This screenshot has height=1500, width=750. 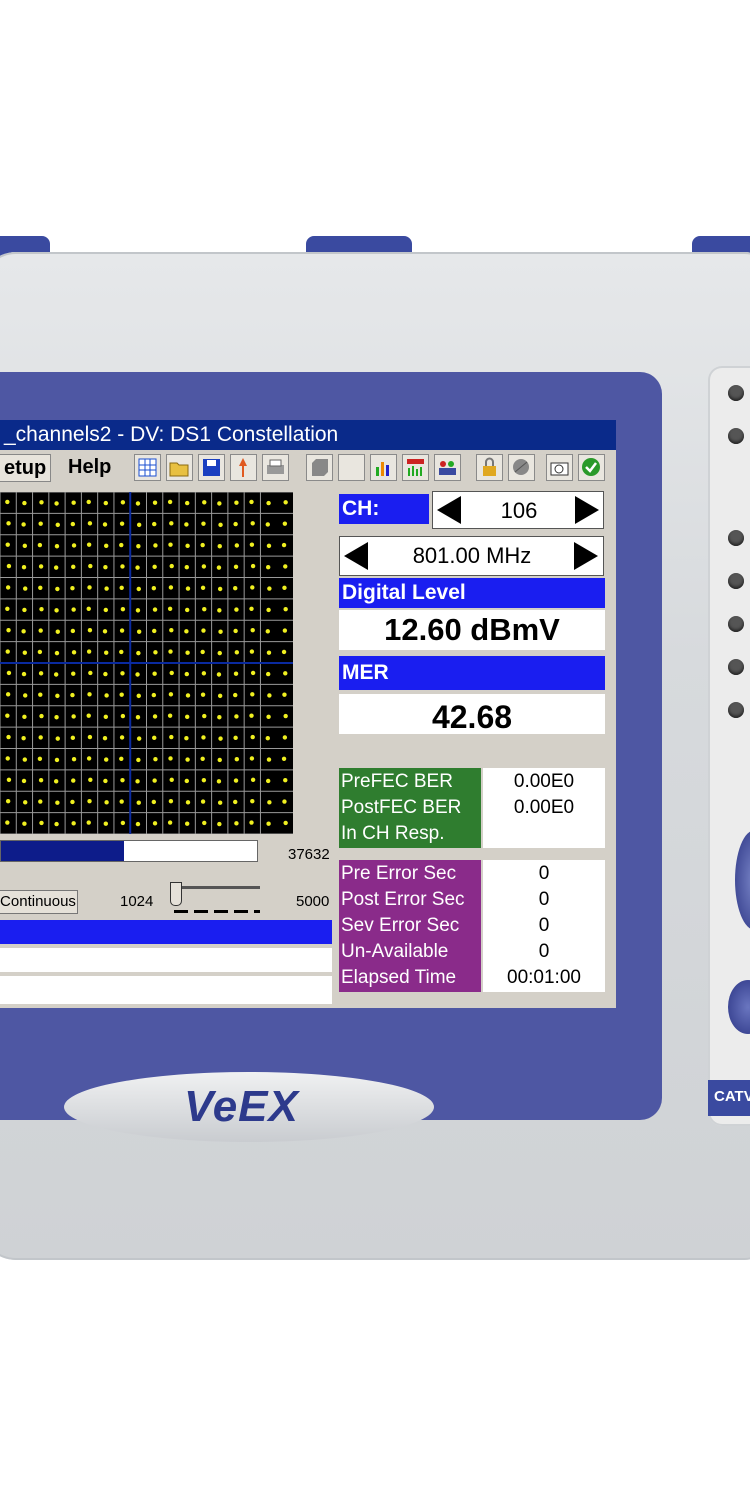 What do you see at coordinates (489, 467) in the screenshot?
I see `lock-icon` at bounding box center [489, 467].